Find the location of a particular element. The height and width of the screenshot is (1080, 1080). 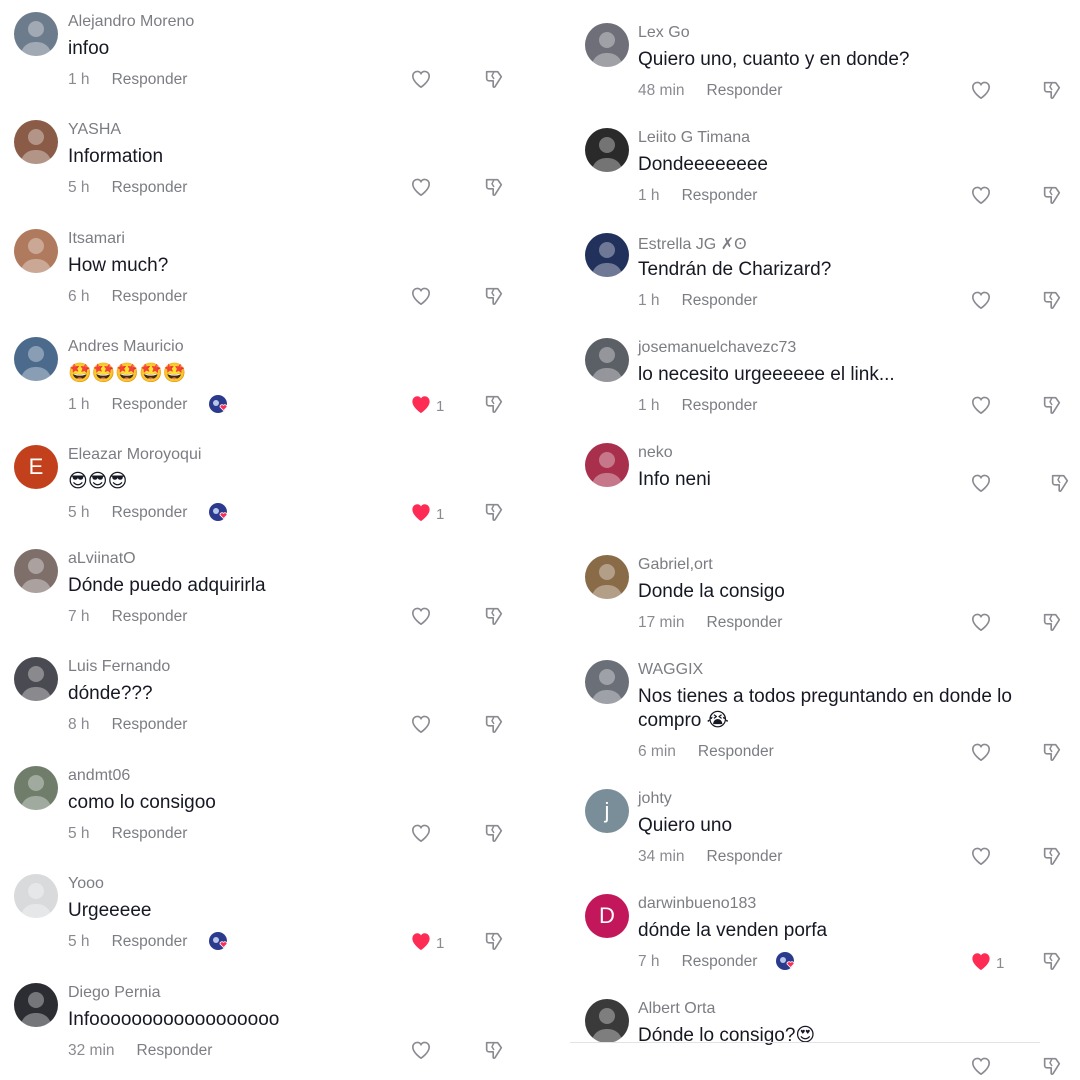

comment-username: Estrella JG ✗ʘ is located at coordinates (692, 244).